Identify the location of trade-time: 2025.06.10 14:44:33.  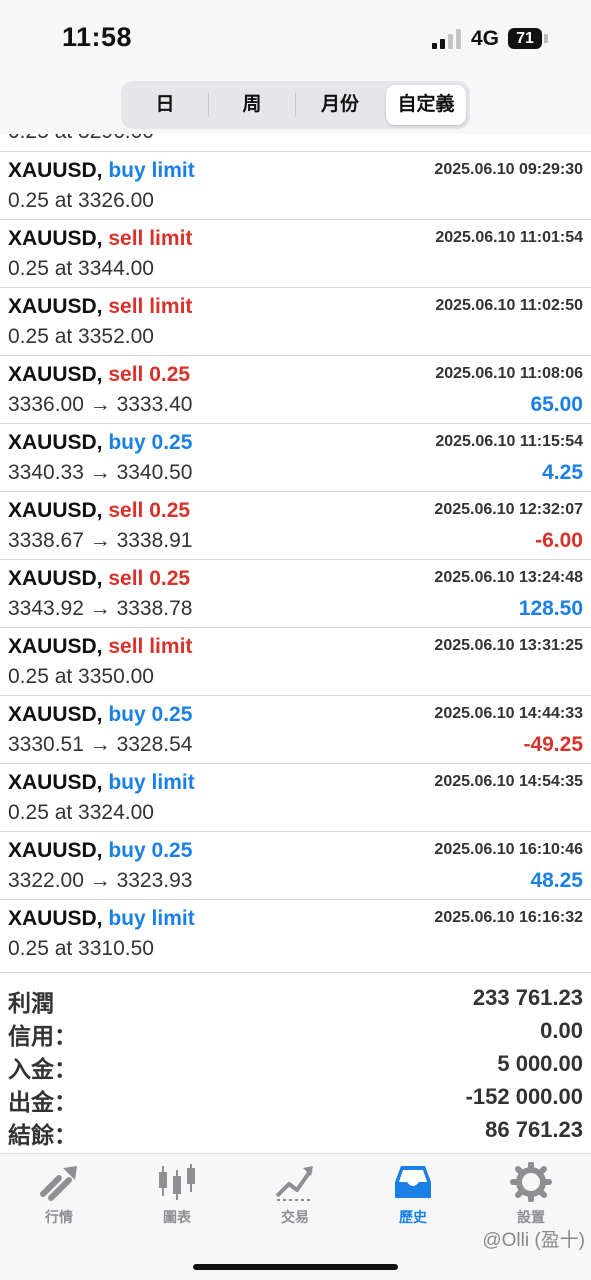
(508, 713).